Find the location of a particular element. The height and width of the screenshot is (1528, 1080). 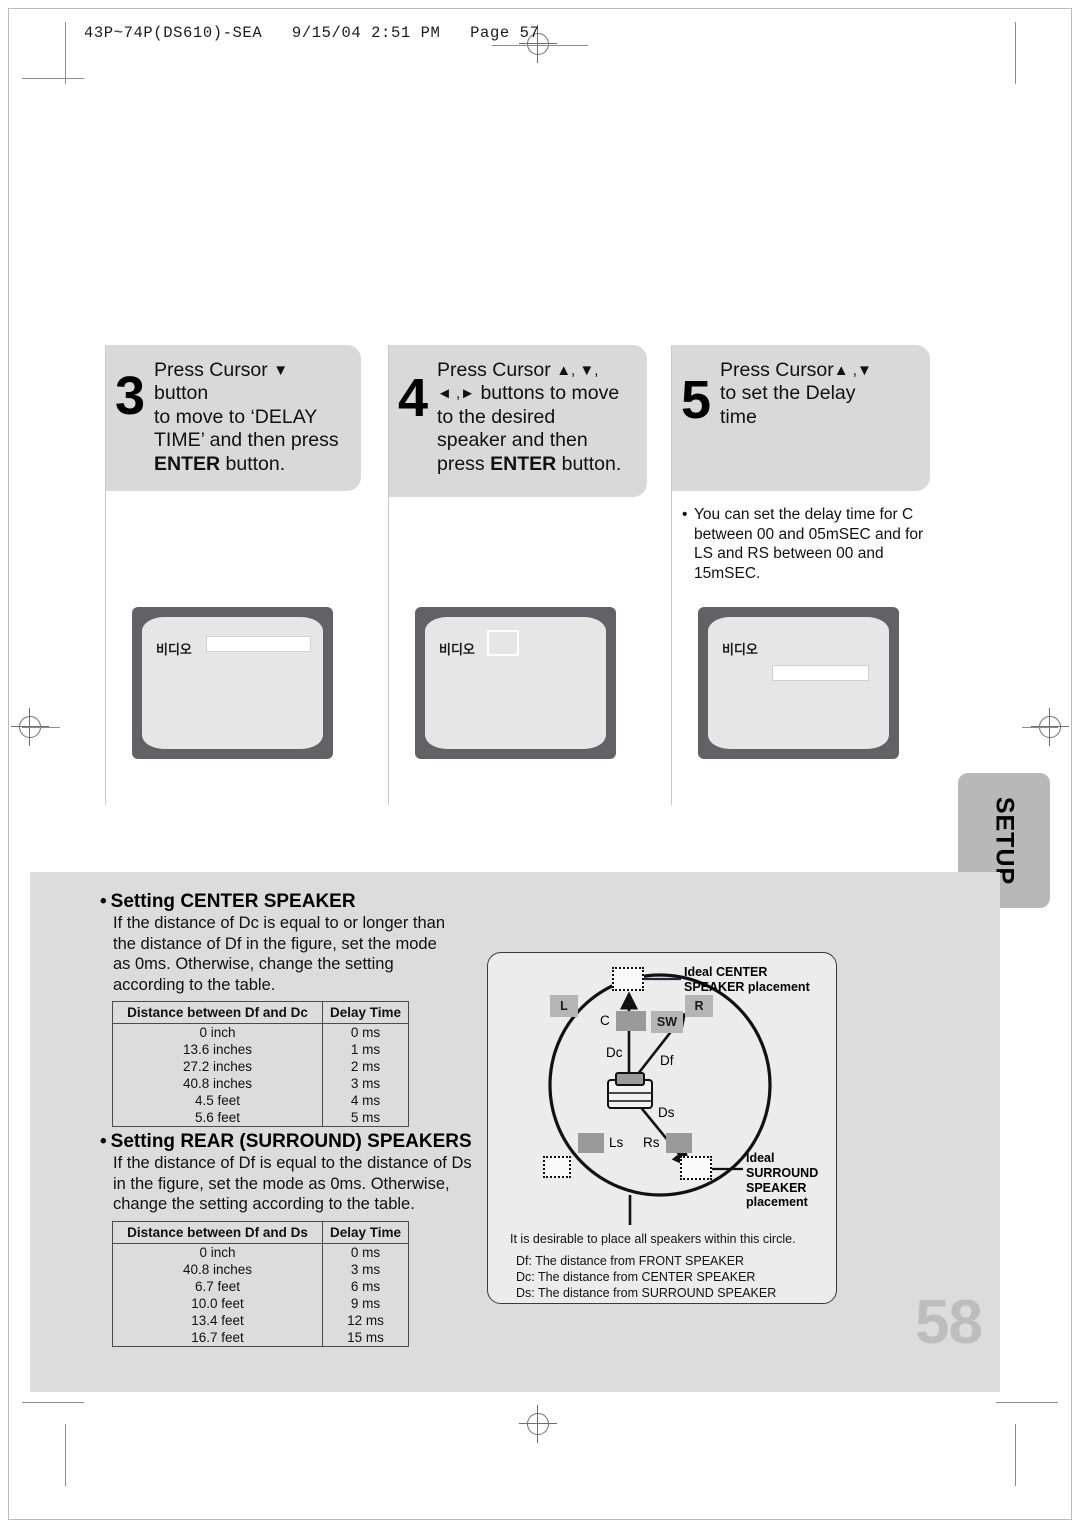

distance-label-df: Df is located at coordinates (667, 1060).